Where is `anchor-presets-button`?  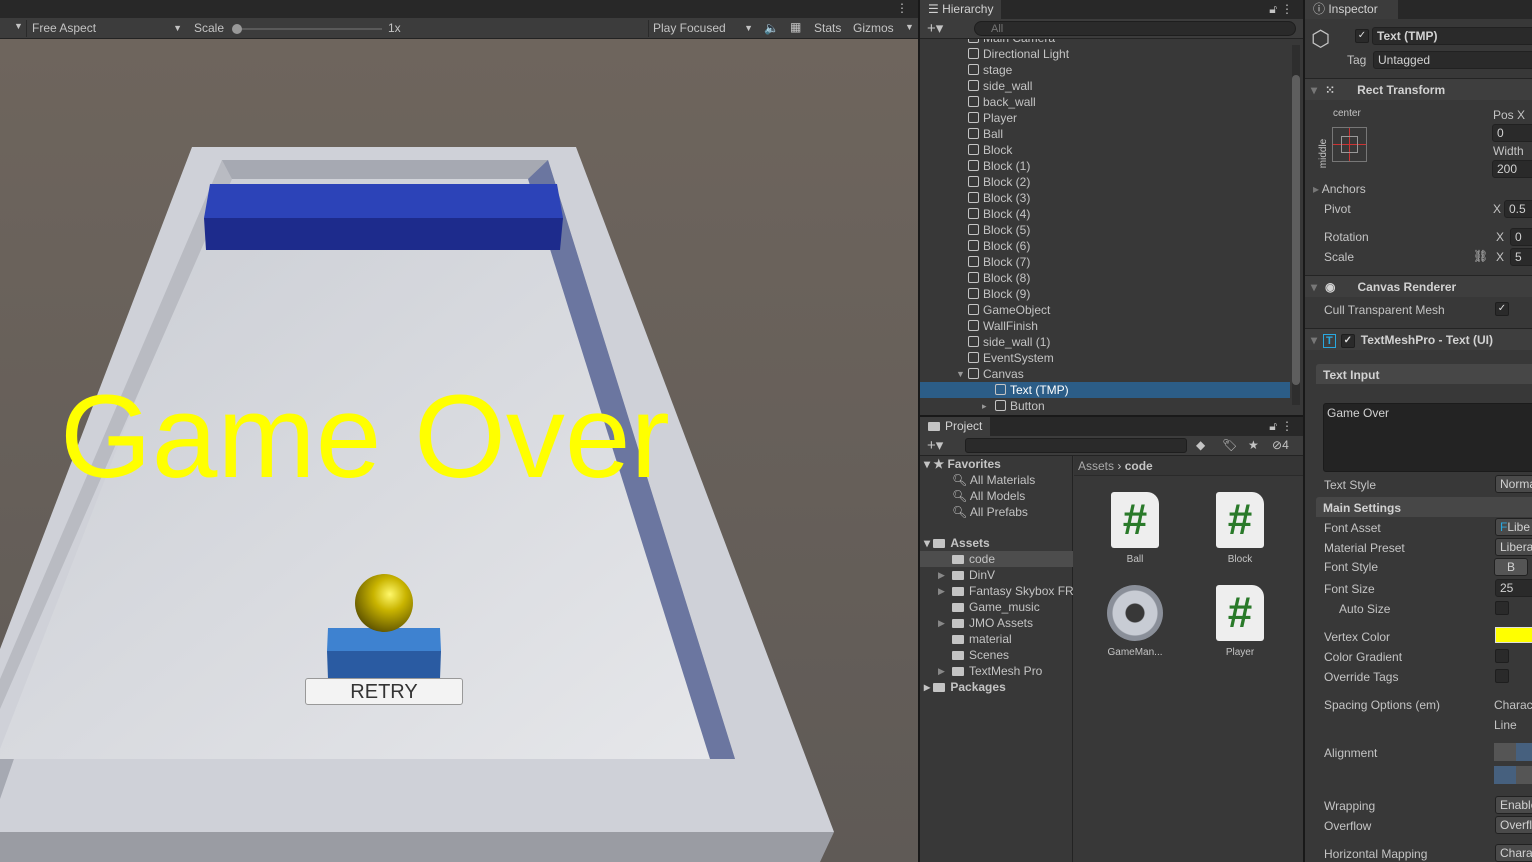 anchor-presets-button is located at coordinates (1349, 144).